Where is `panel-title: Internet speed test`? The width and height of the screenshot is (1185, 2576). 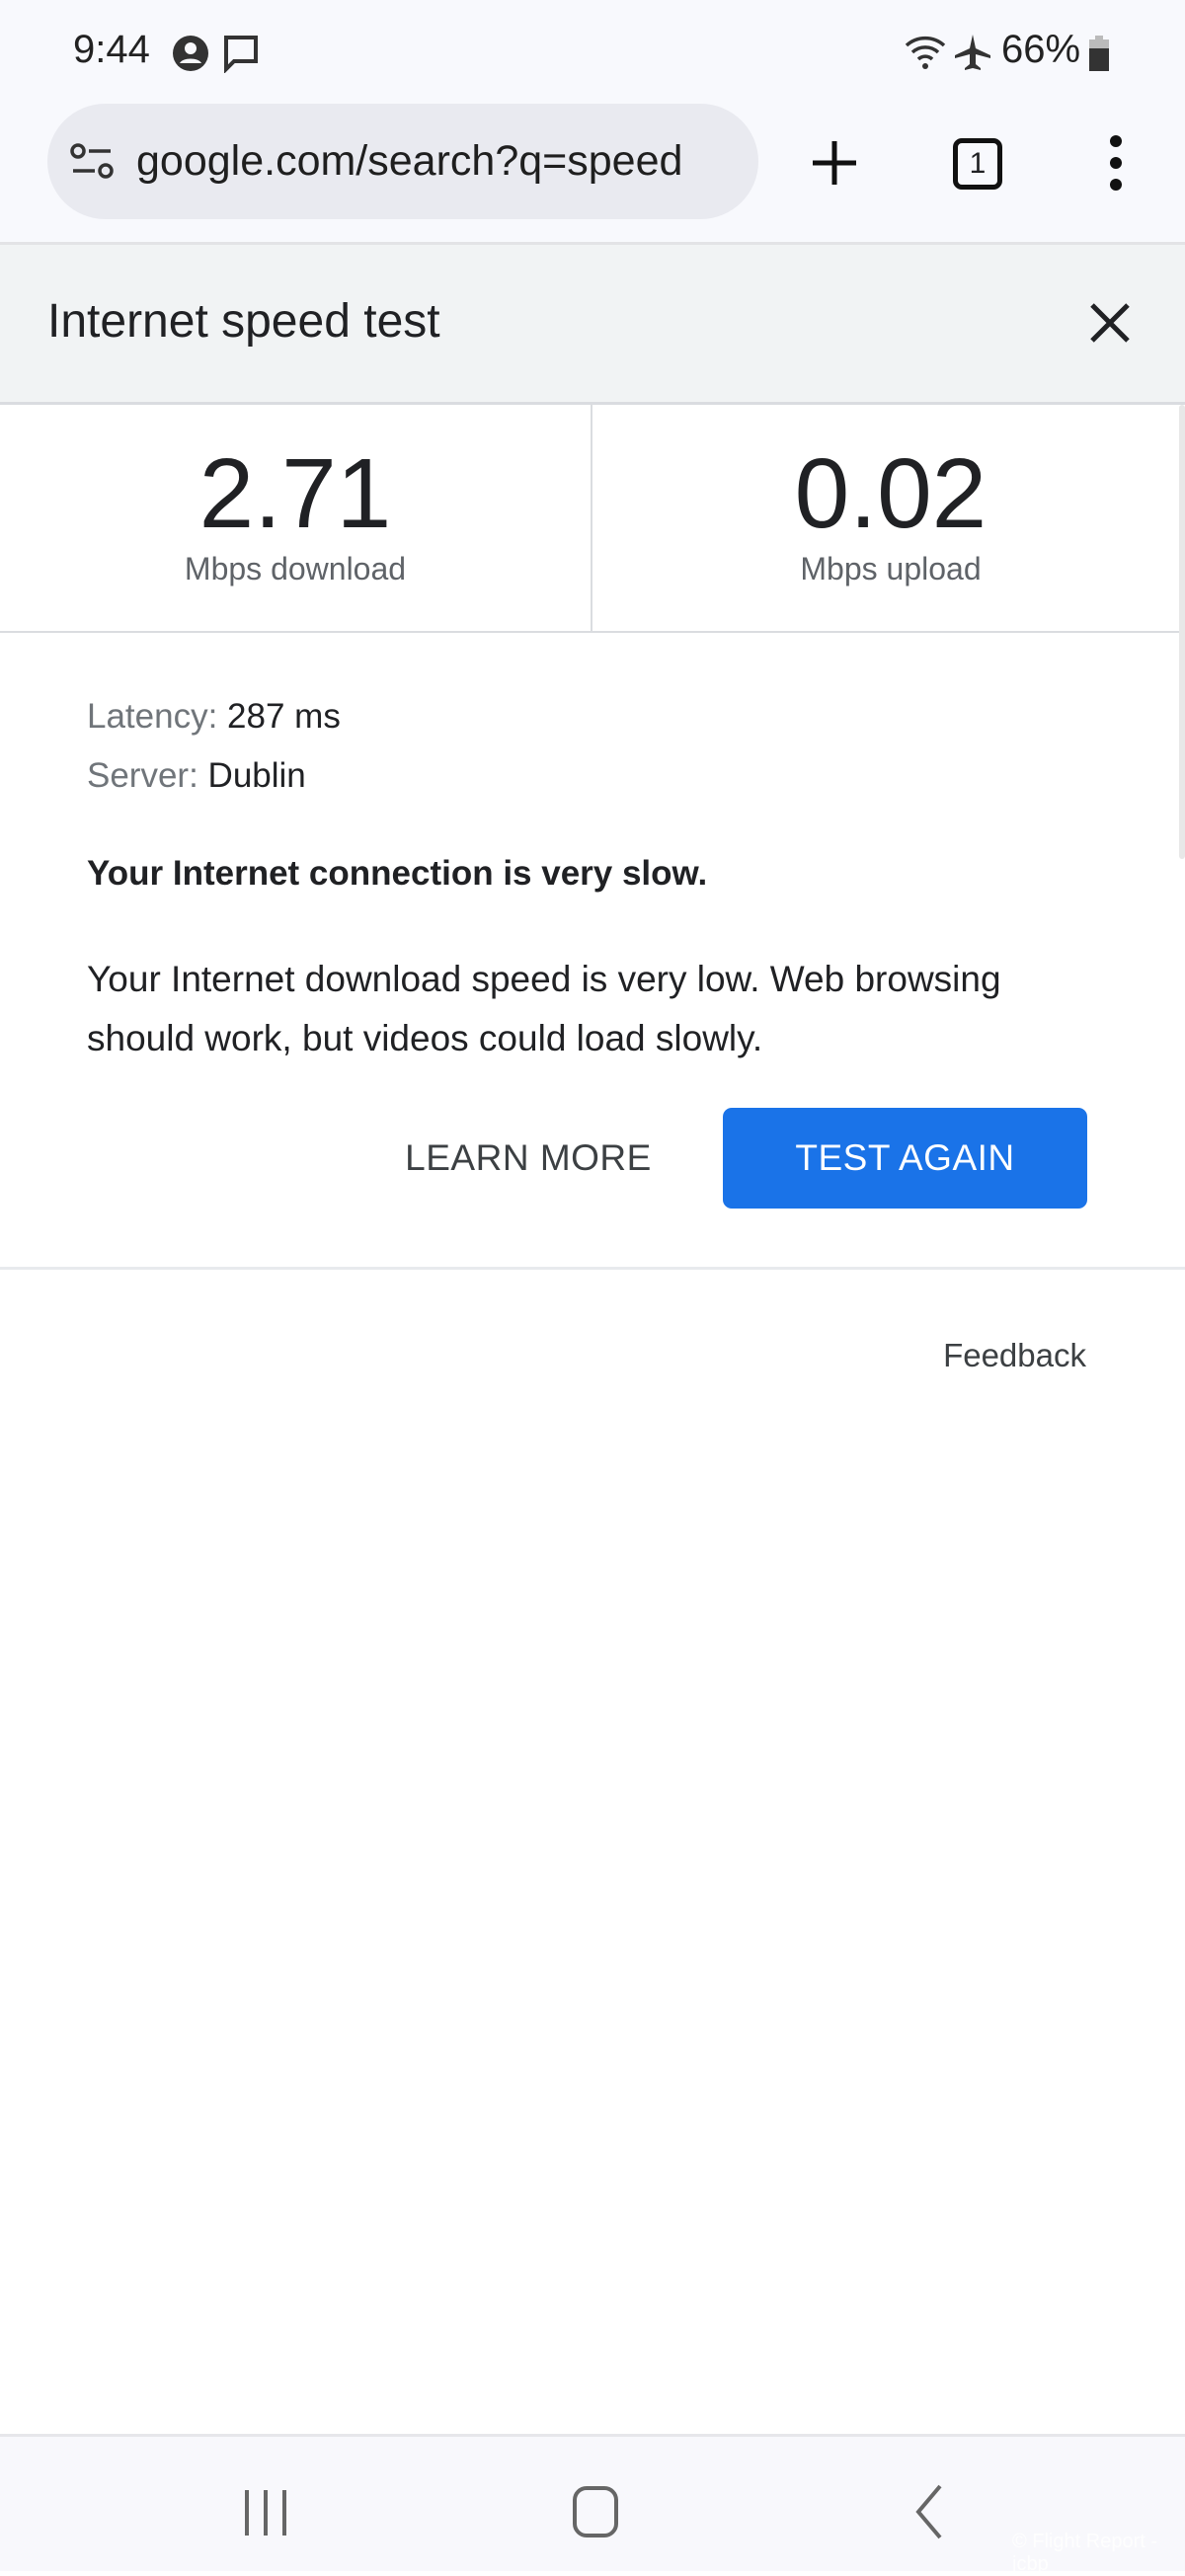 panel-title: Internet speed test is located at coordinates (244, 321).